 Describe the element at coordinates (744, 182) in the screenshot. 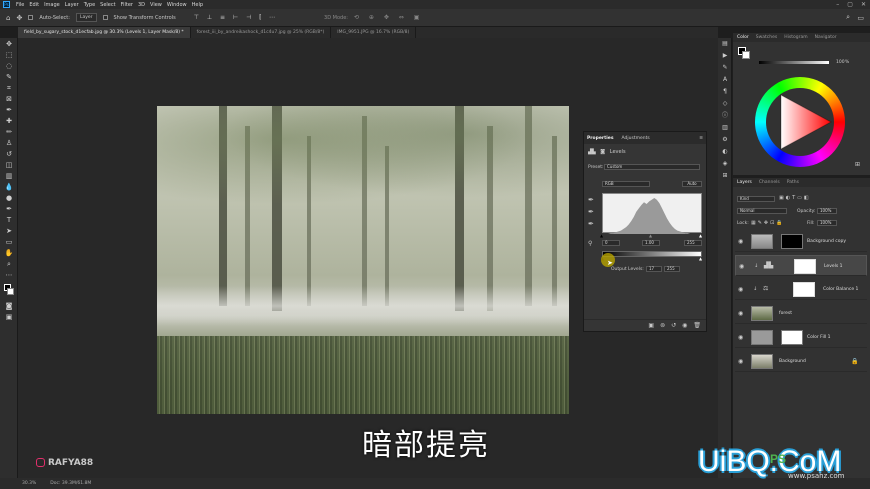

I see `tab-layers: Layers` at that location.